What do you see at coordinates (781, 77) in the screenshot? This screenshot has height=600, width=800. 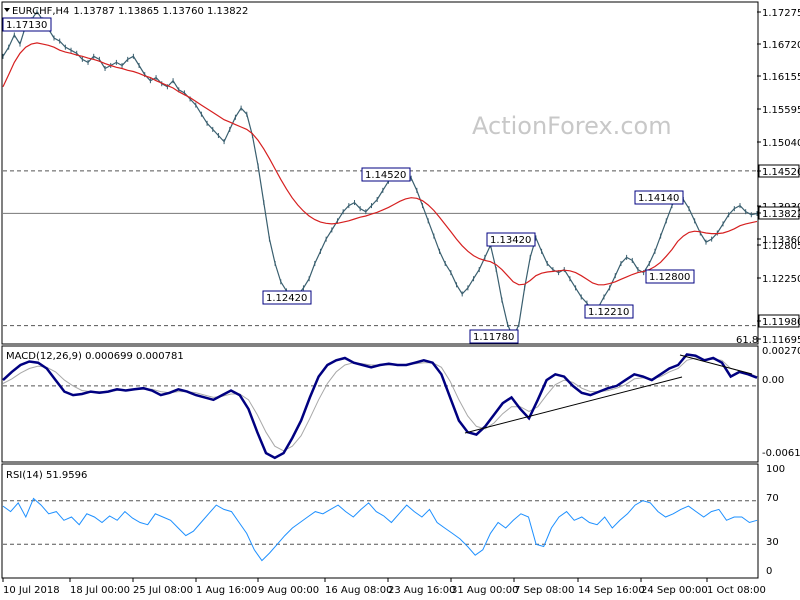 I see `price-axis-tick-label: 1.16155` at bounding box center [781, 77].